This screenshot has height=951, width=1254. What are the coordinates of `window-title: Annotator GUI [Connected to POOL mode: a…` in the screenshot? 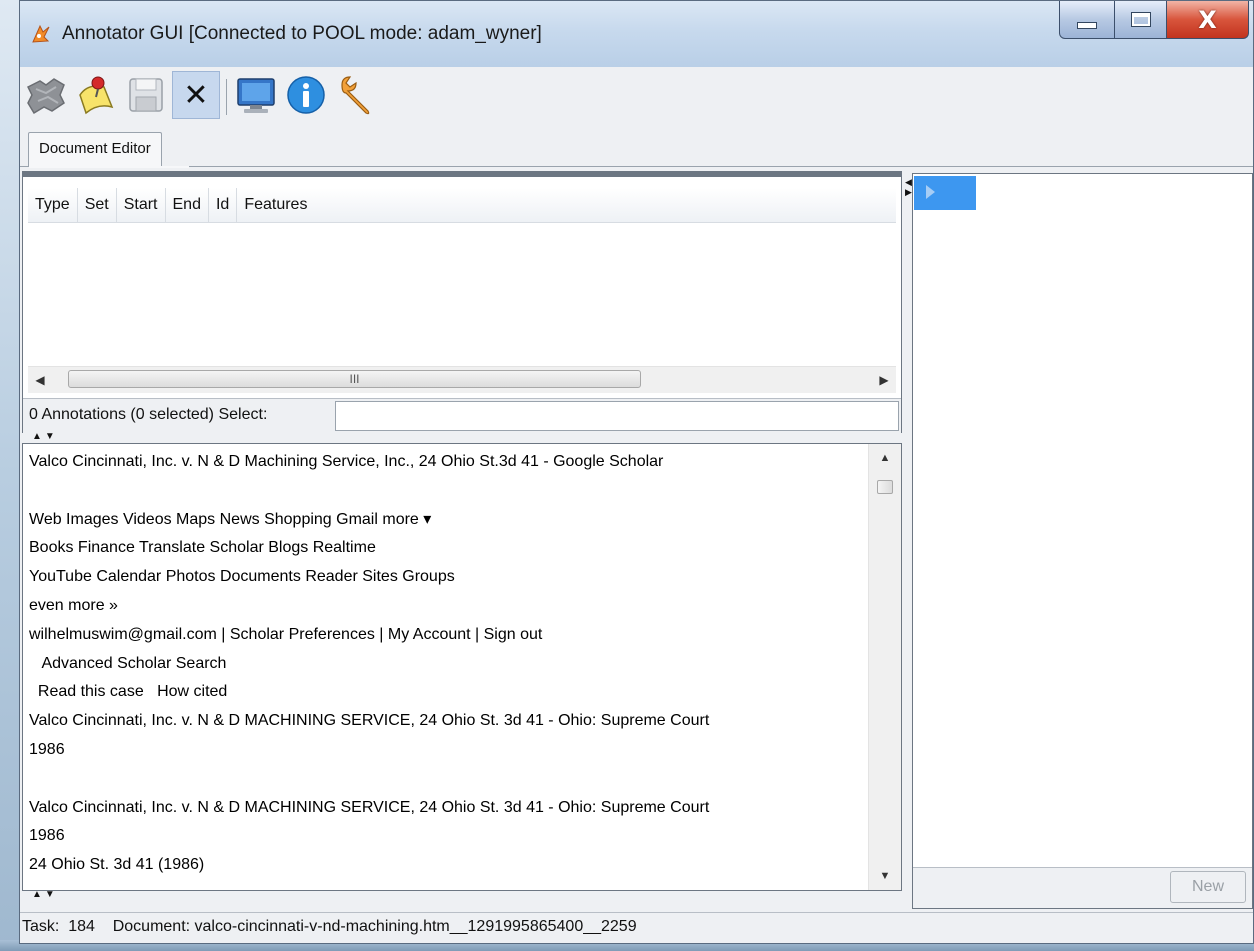 It's located at (302, 33).